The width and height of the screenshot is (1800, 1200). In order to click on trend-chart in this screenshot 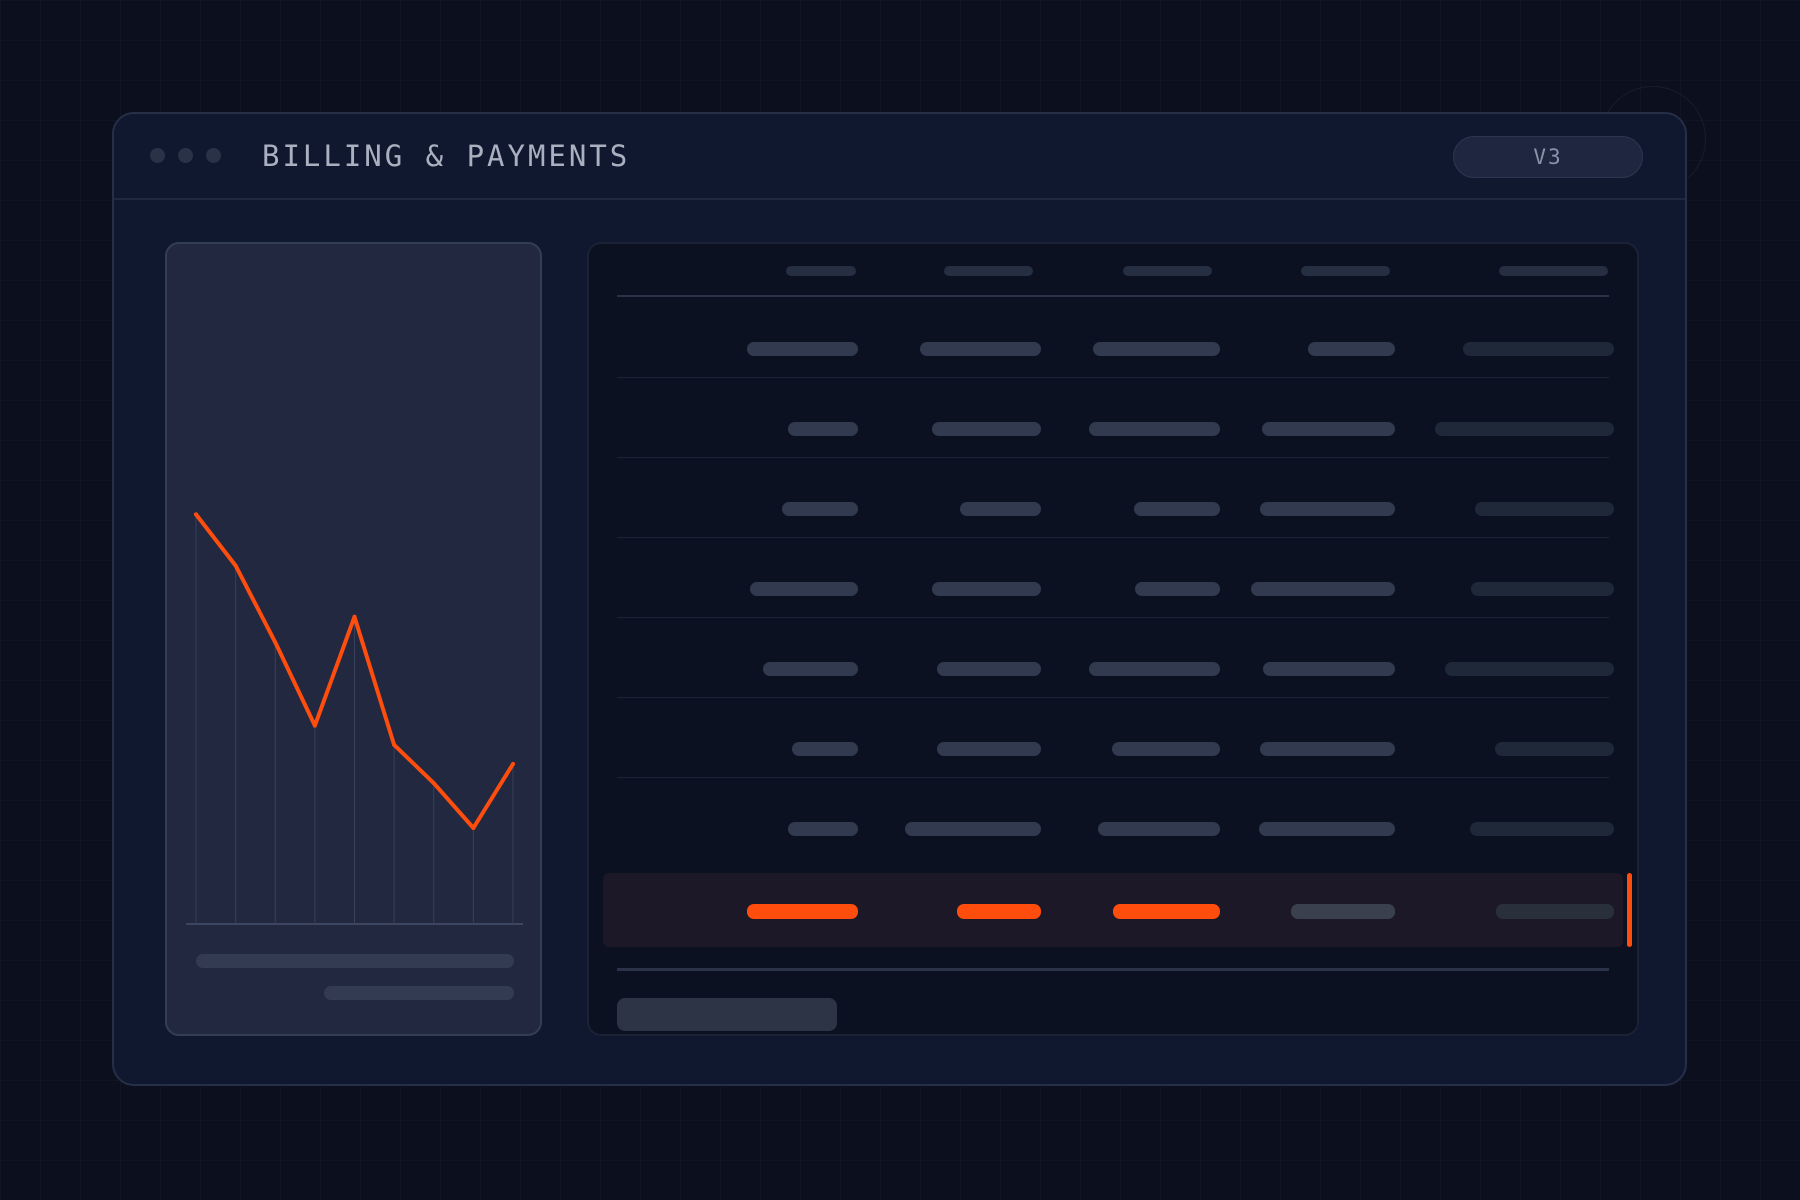, I will do `click(354, 718)`.